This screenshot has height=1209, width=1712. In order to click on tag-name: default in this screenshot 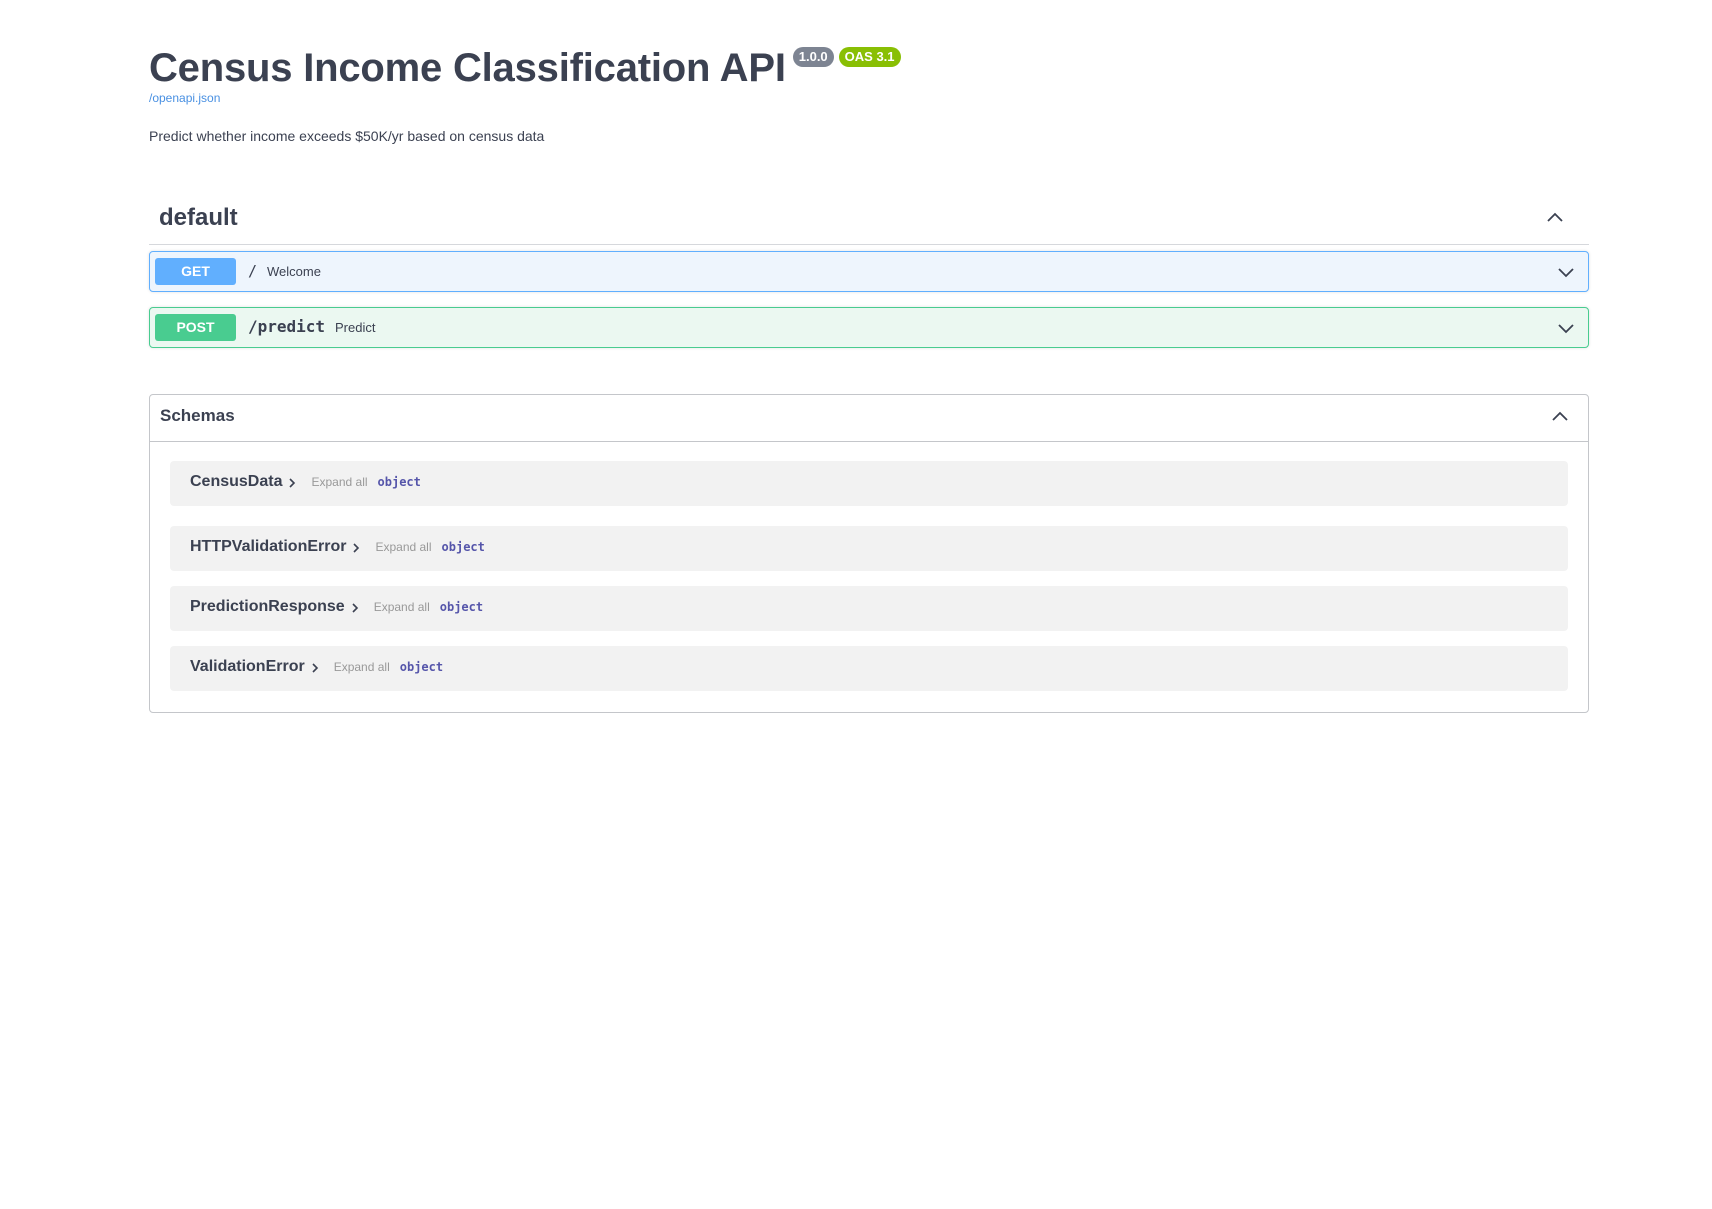, I will do `click(198, 217)`.